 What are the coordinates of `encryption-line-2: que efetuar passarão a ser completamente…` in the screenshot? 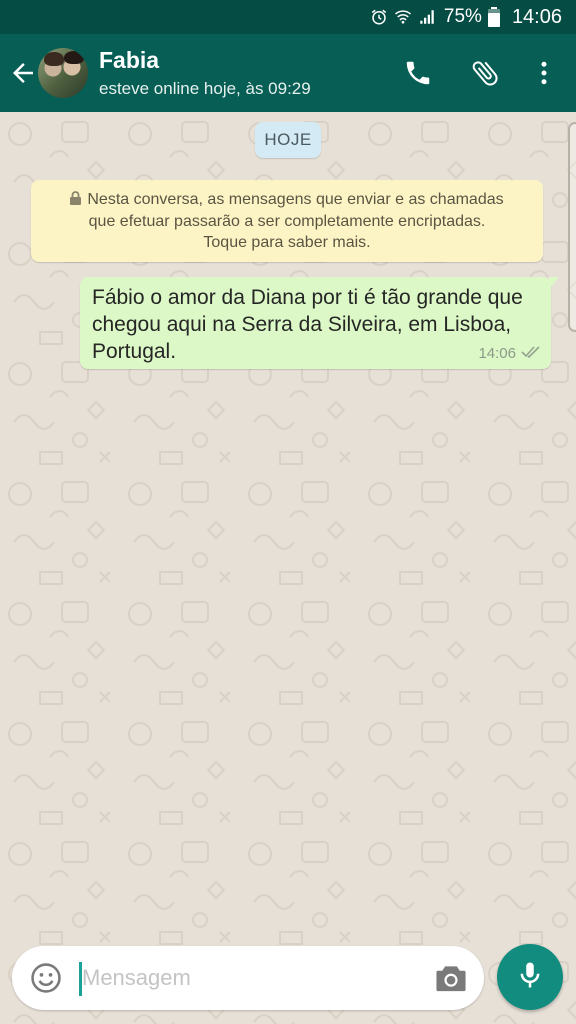 It's located at (287, 221).